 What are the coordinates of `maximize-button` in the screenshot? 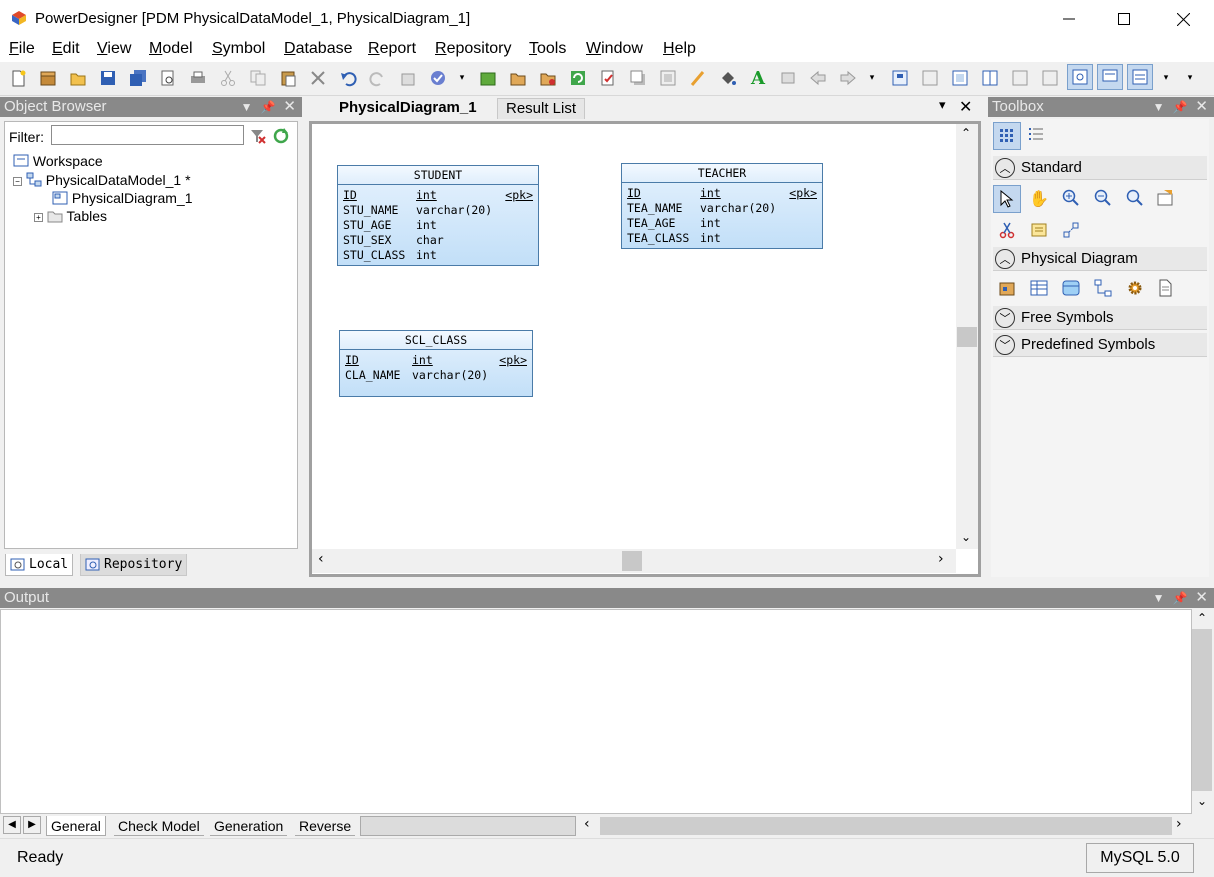 It's located at (1124, 19).